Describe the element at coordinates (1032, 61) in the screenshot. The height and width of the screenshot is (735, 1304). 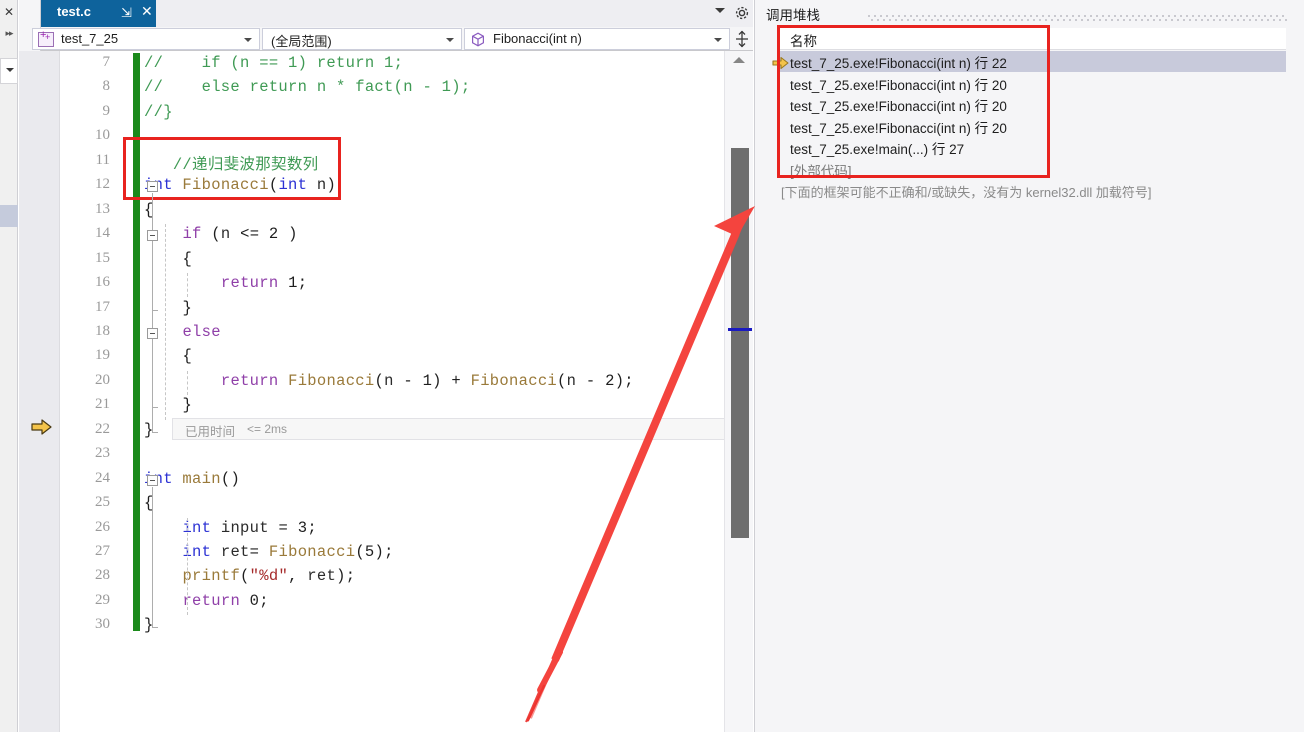
I see `call-stack-row: test_7_25.exe!Fibonacci(int n) 行 22` at that location.